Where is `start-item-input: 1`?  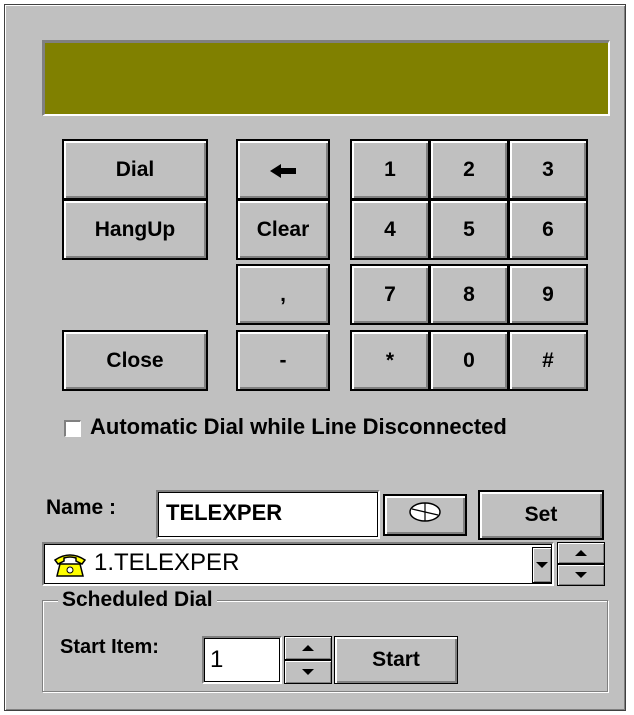 start-item-input: 1 is located at coordinates (242, 660).